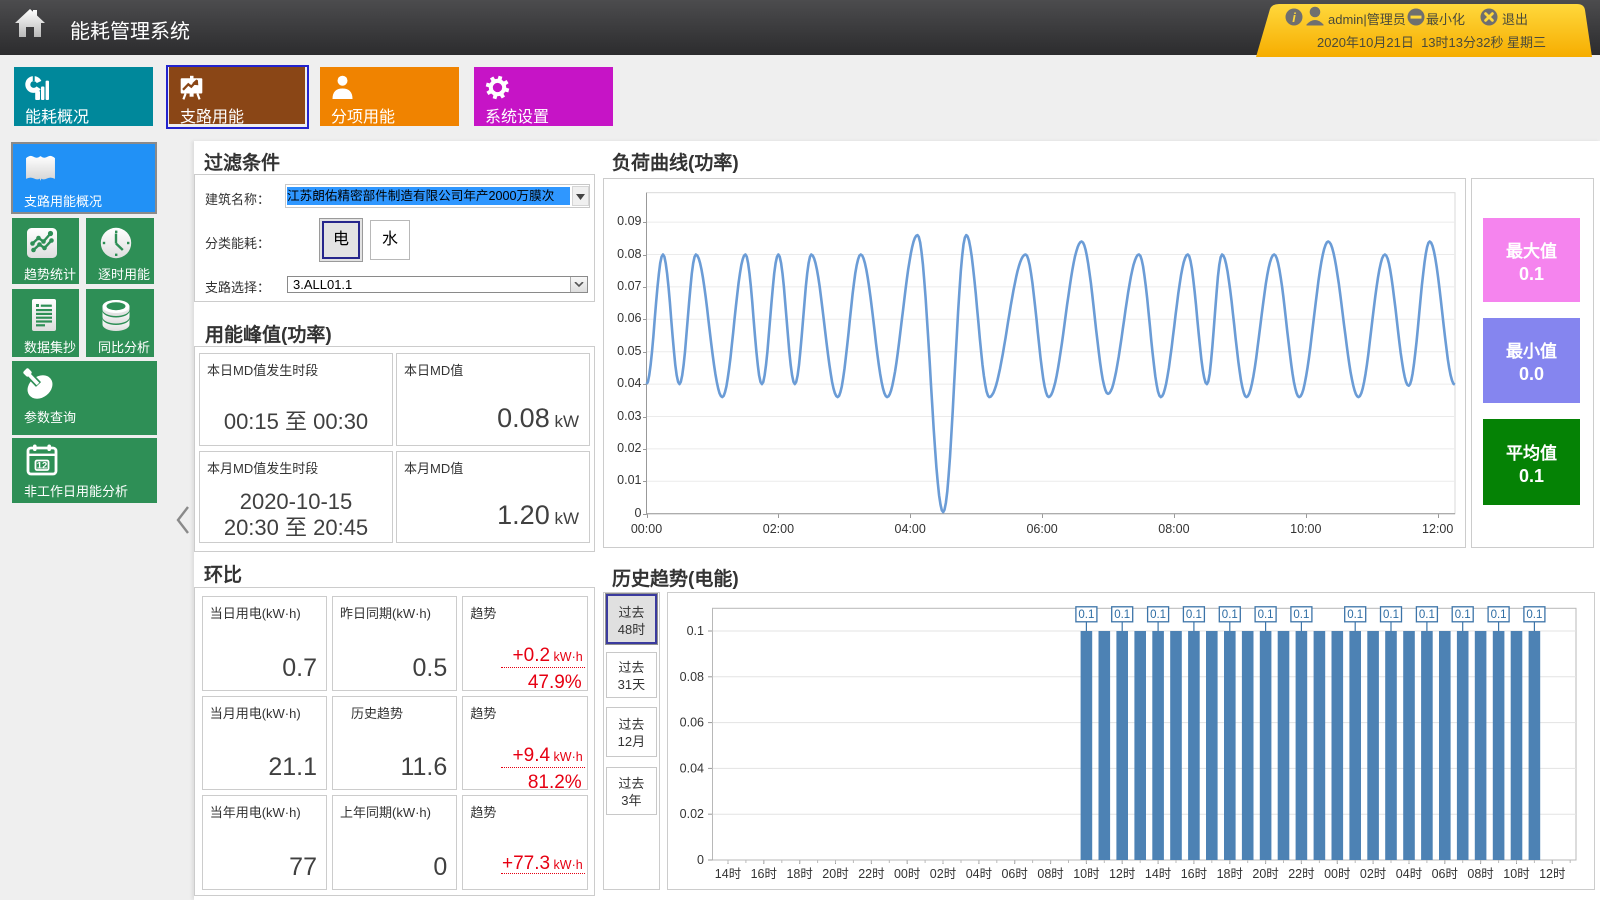  What do you see at coordinates (692, 814) in the screenshot?
I see `svg-text: 0.02` at bounding box center [692, 814].